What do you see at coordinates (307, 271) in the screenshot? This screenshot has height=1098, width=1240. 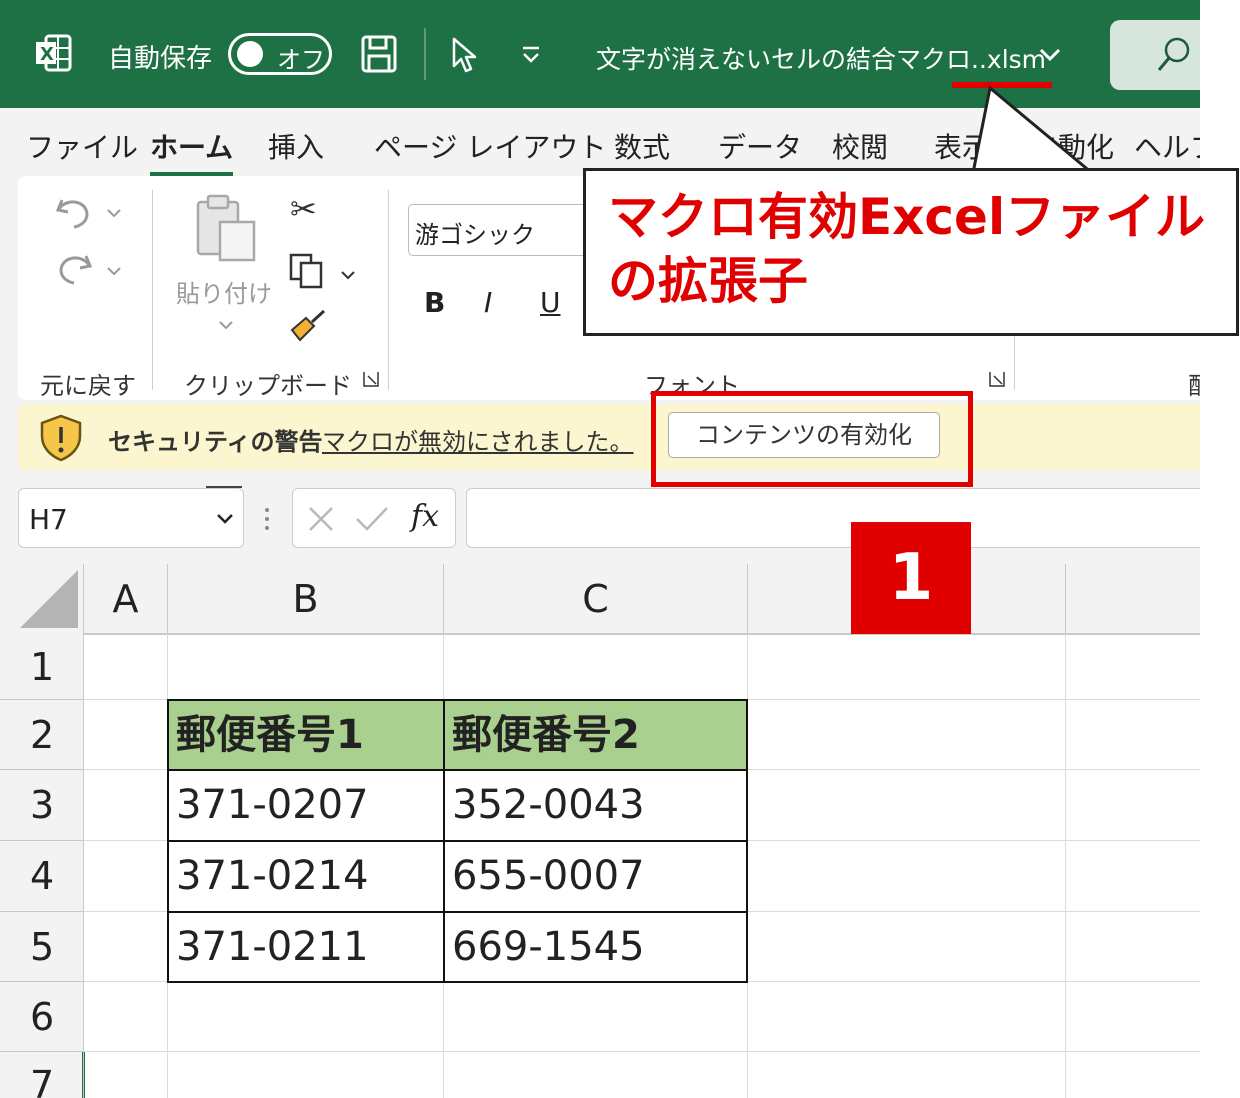 I see `copy-icon` at bounding box center [307, 271].